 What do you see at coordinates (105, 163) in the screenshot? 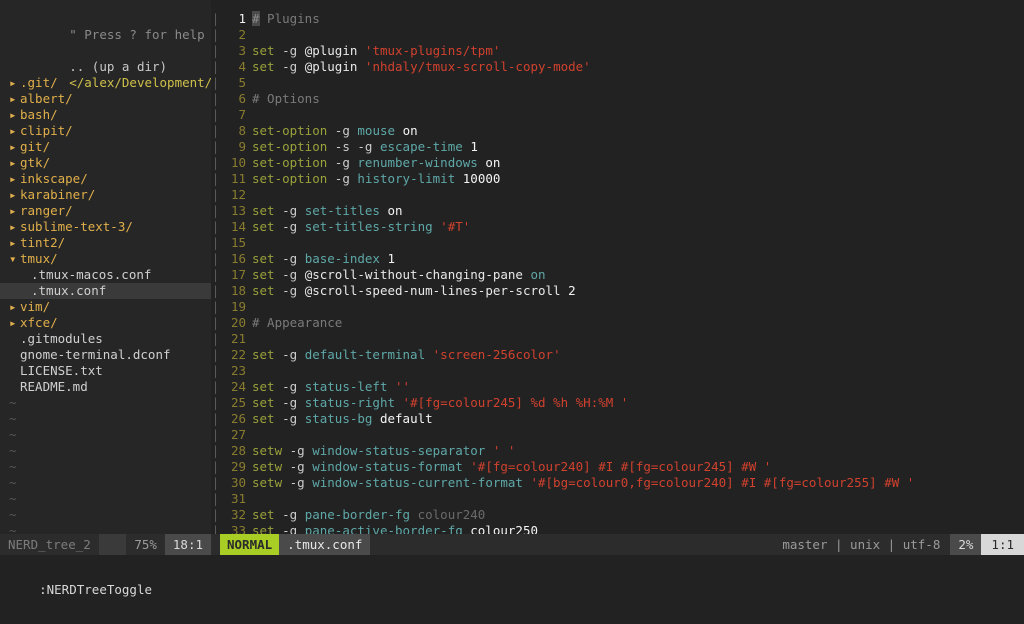
I see `nerdtree-dir-item: ▸ gtk/` at bounding box center [105, 163].